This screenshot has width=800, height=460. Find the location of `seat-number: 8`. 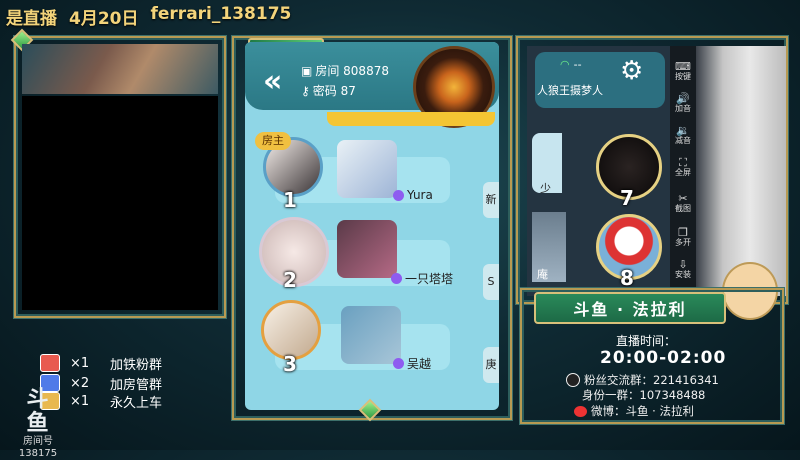

seat-number: 8 is located at coordinates (627, 278).